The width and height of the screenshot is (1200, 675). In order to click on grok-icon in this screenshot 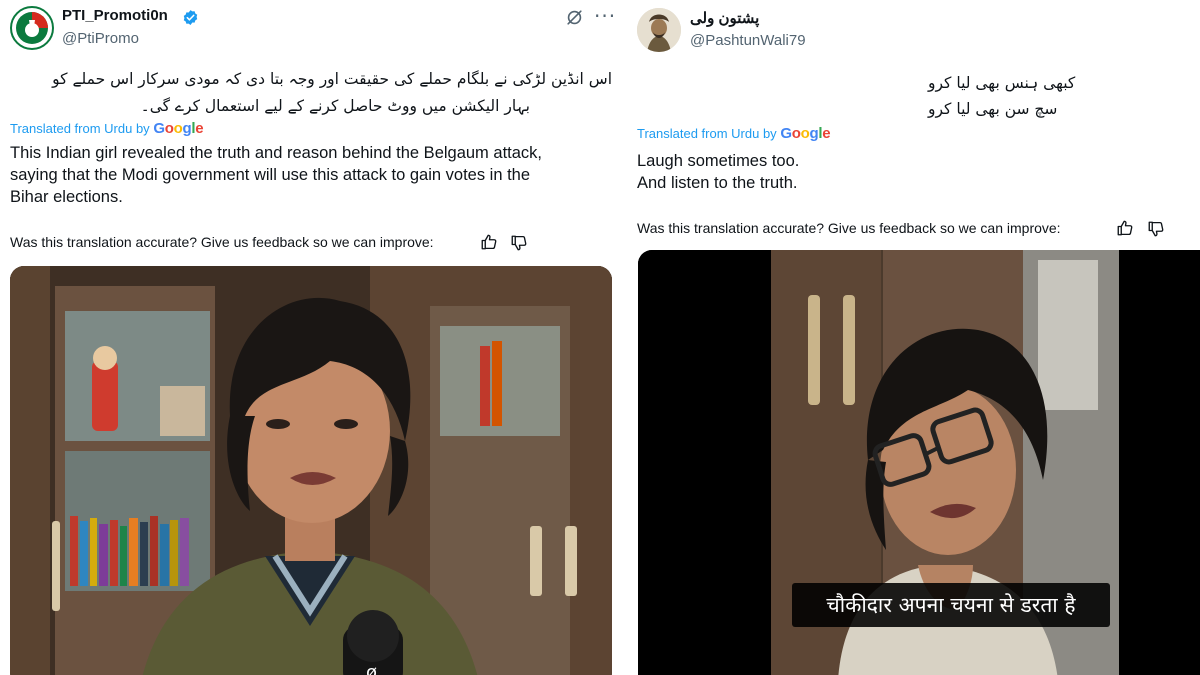, I will do `click(574, 17)`.